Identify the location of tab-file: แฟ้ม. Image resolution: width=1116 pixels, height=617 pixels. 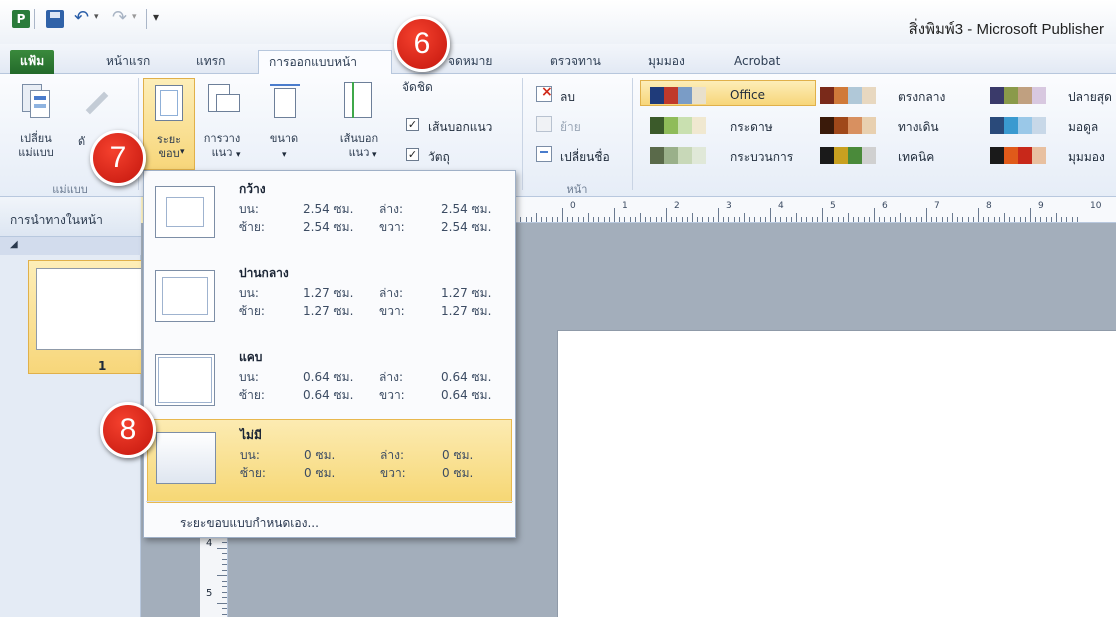
(32, 62).